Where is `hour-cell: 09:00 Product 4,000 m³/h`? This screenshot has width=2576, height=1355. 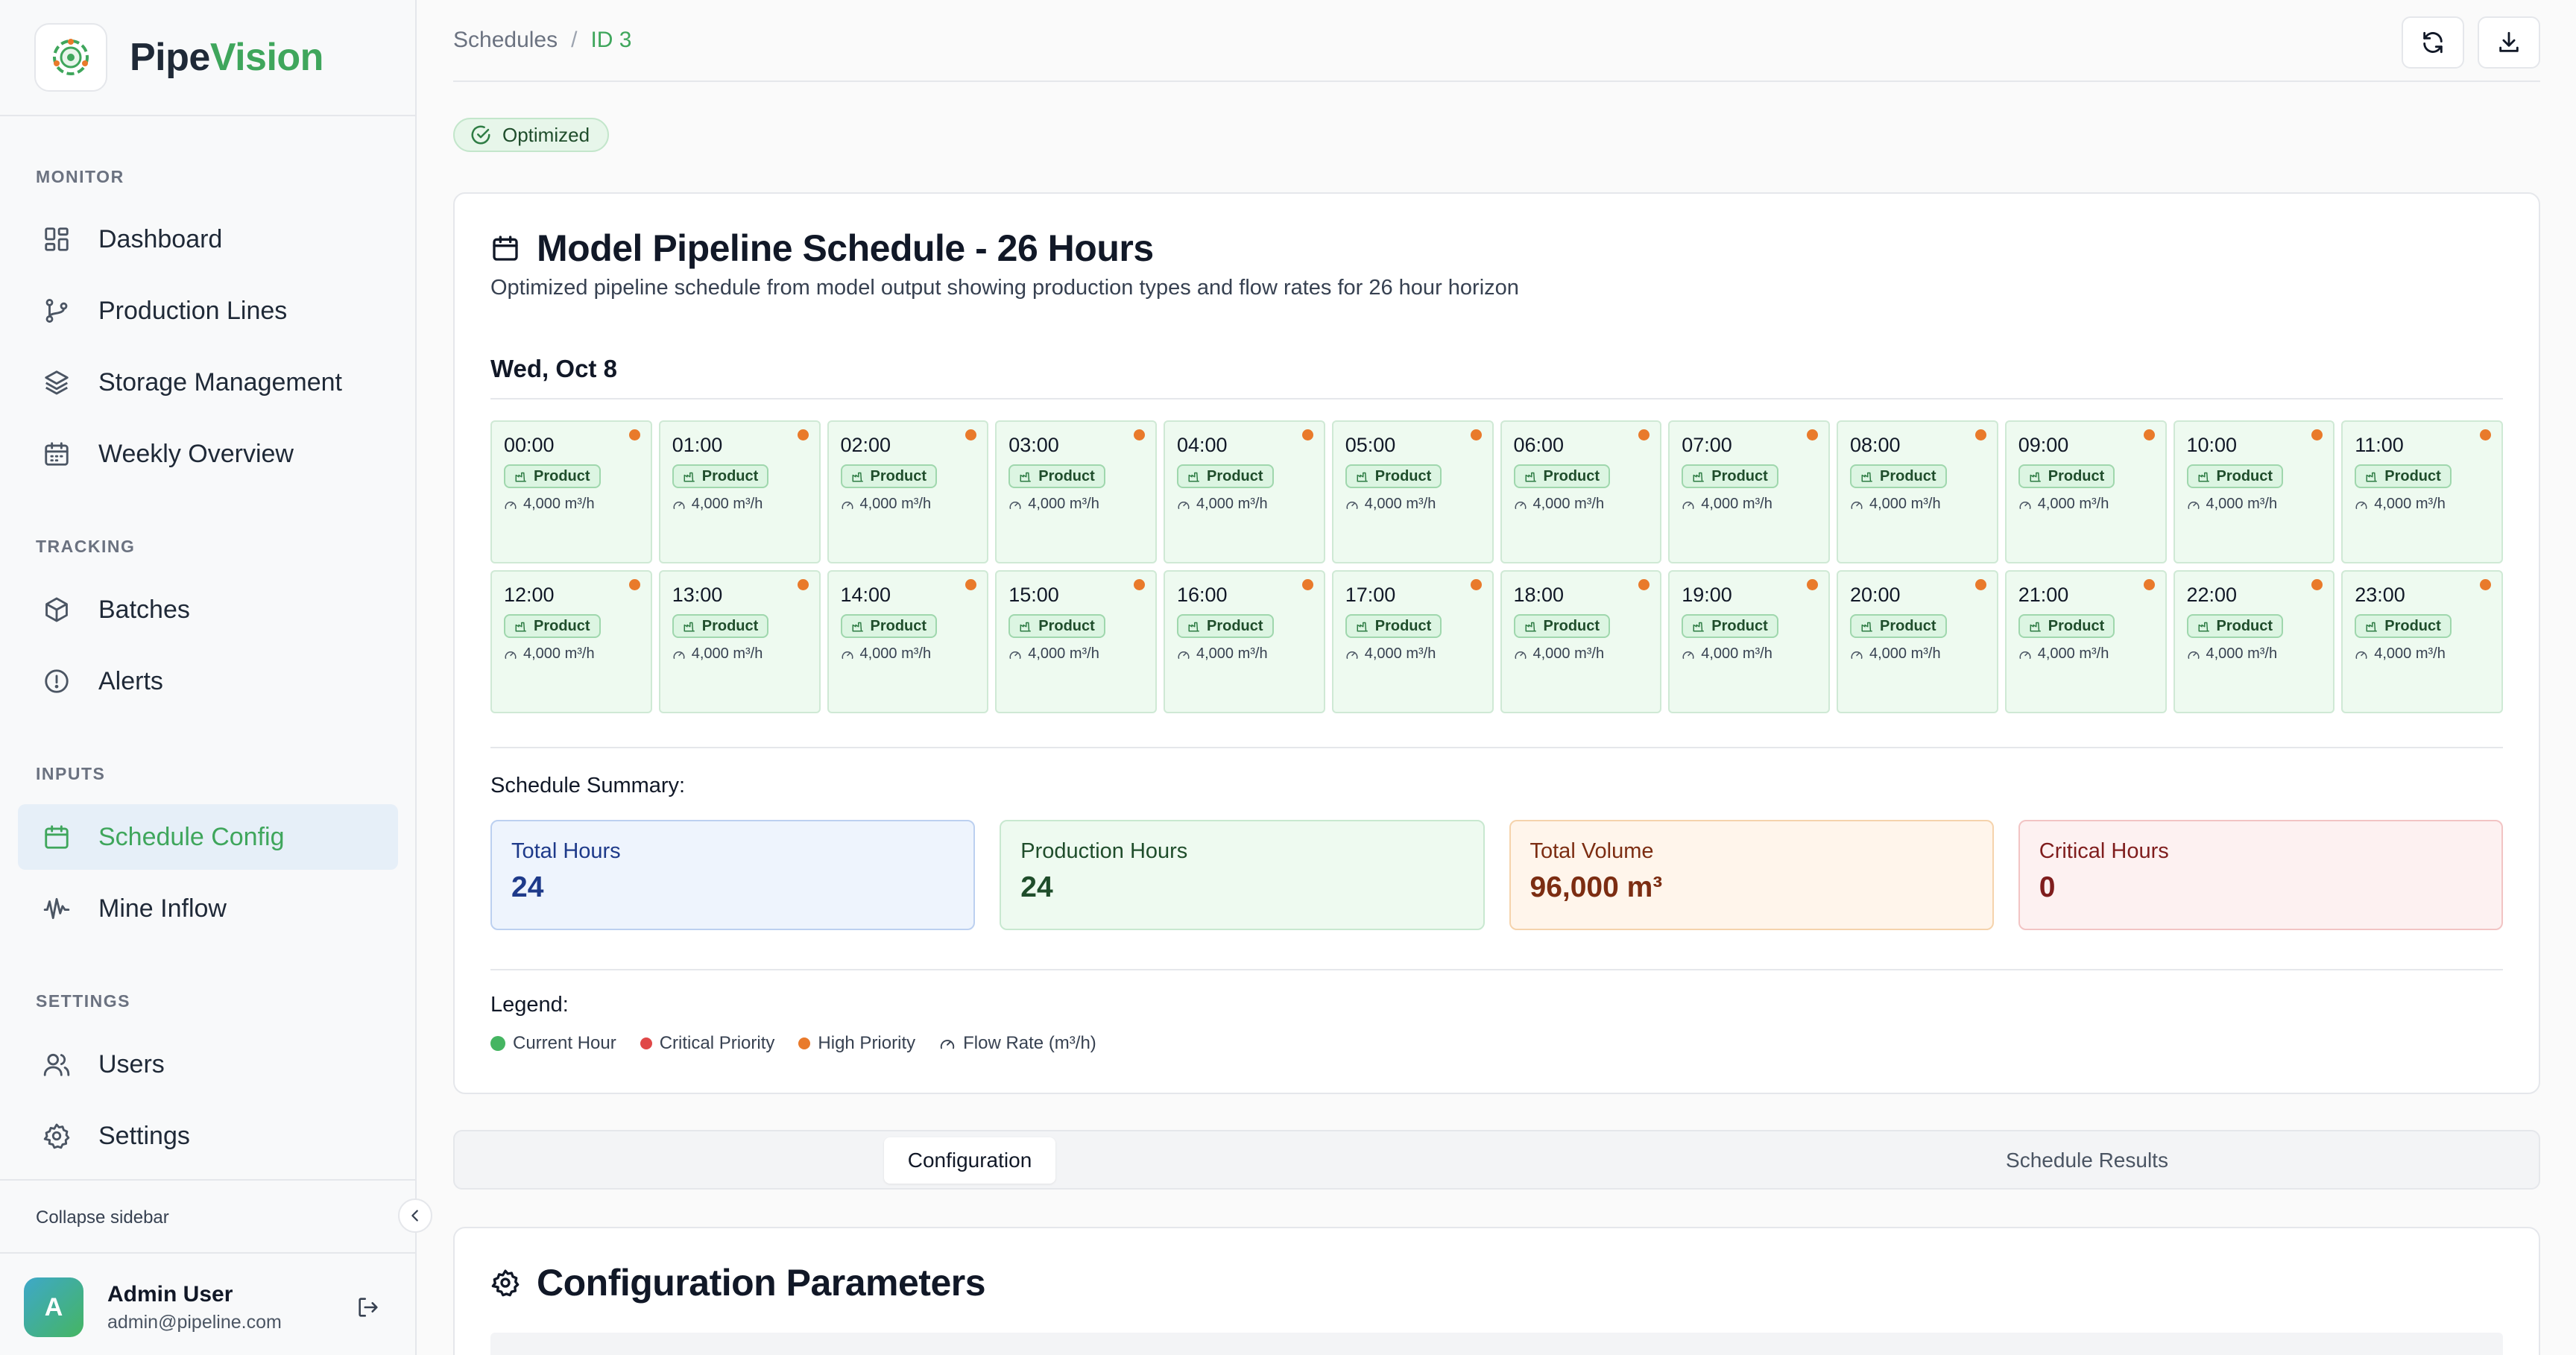
hour-cell: 09:00 Product 4,000 m³/h is located at coordinates (2086, 492).